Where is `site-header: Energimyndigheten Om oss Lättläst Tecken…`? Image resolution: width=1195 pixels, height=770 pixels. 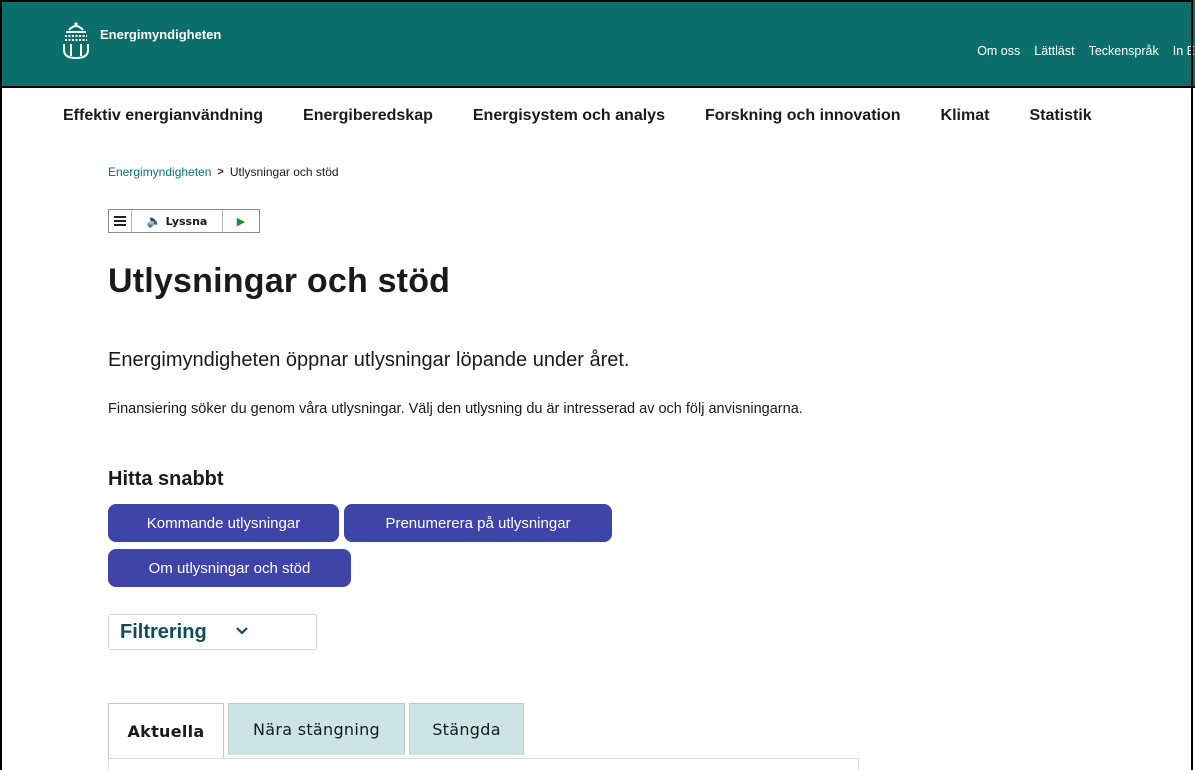 site-header: Energimyndigheten Om oss Lättläst Tecken… is located at coordinates (597, 44).